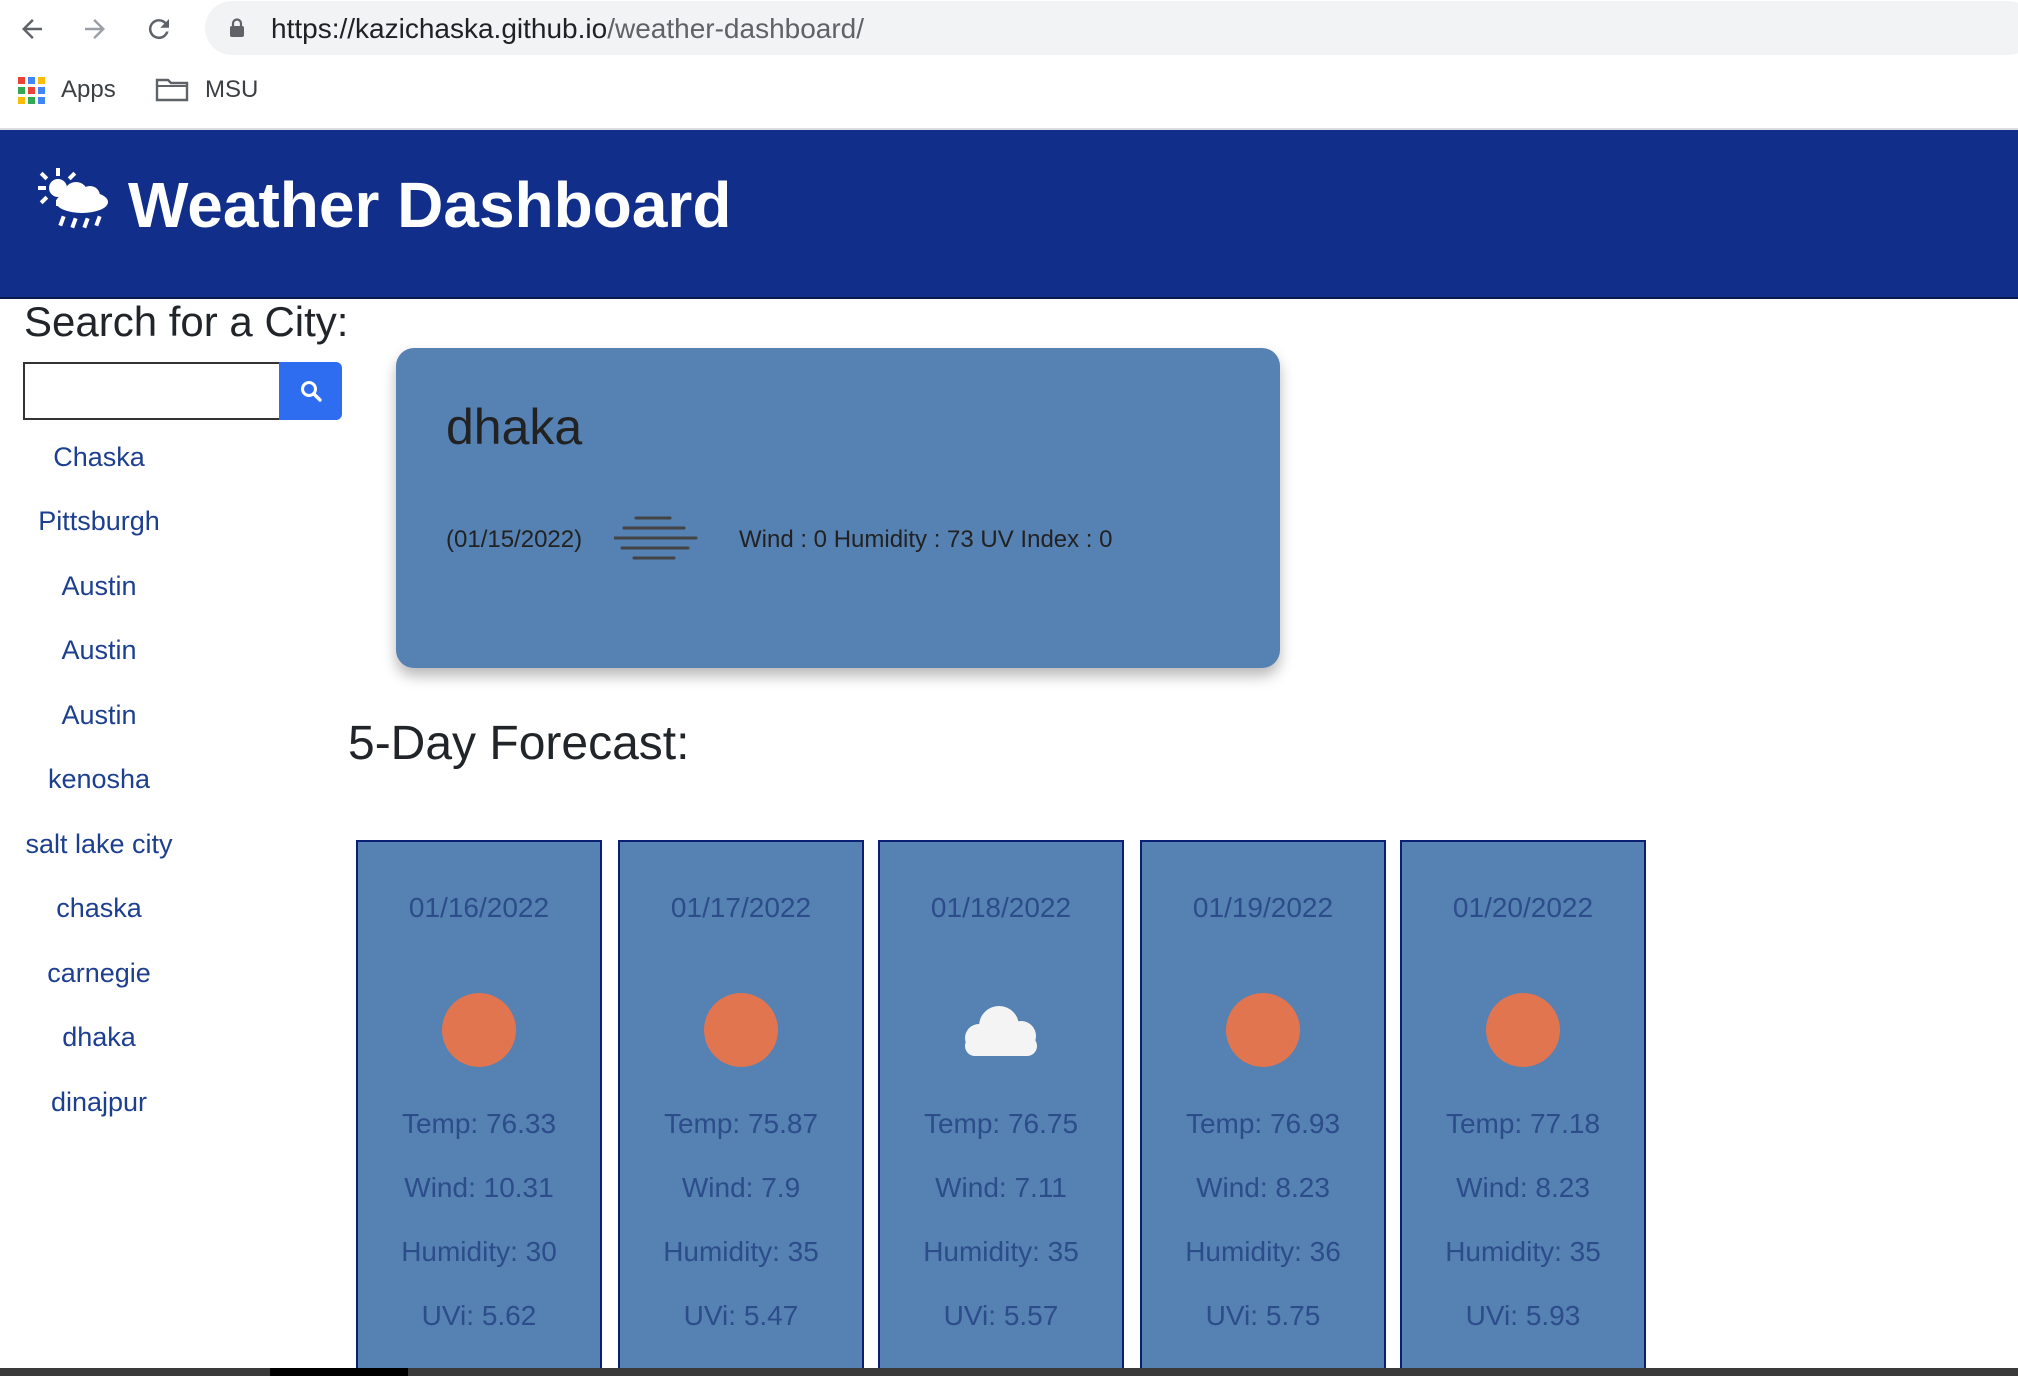  I want to click on search-button, so click(310, 391).